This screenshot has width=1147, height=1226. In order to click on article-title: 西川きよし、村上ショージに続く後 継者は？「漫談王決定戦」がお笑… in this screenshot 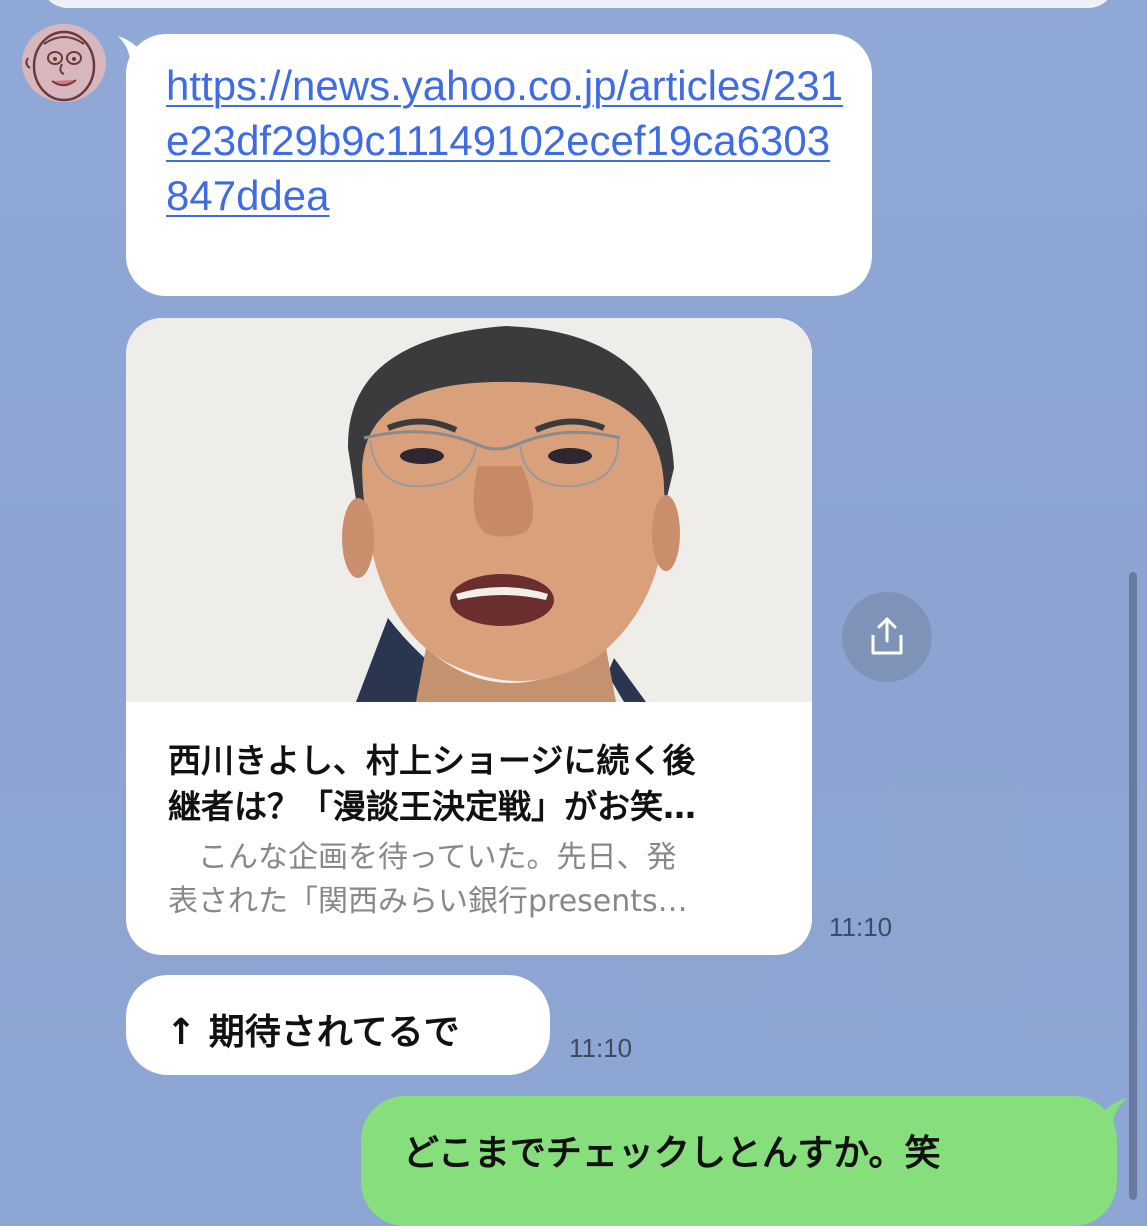, I will do `click(432, 783)`.